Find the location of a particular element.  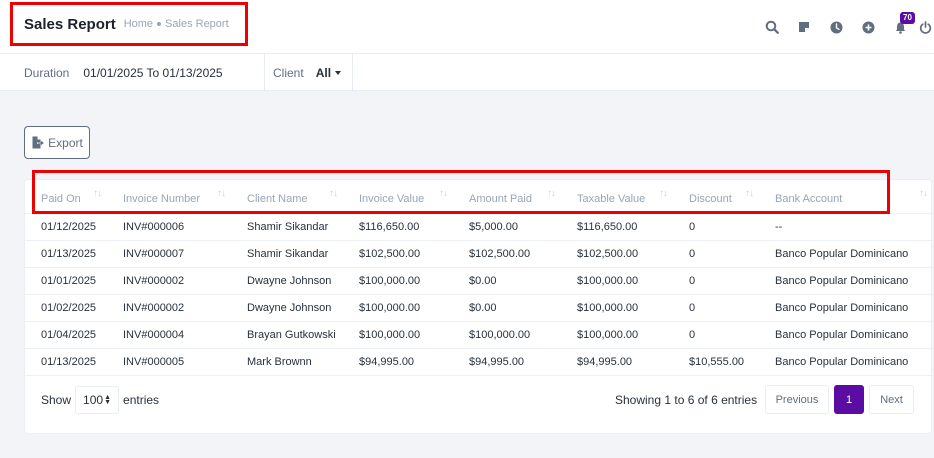

caret-down-icon is located at coordinates (338, 72).